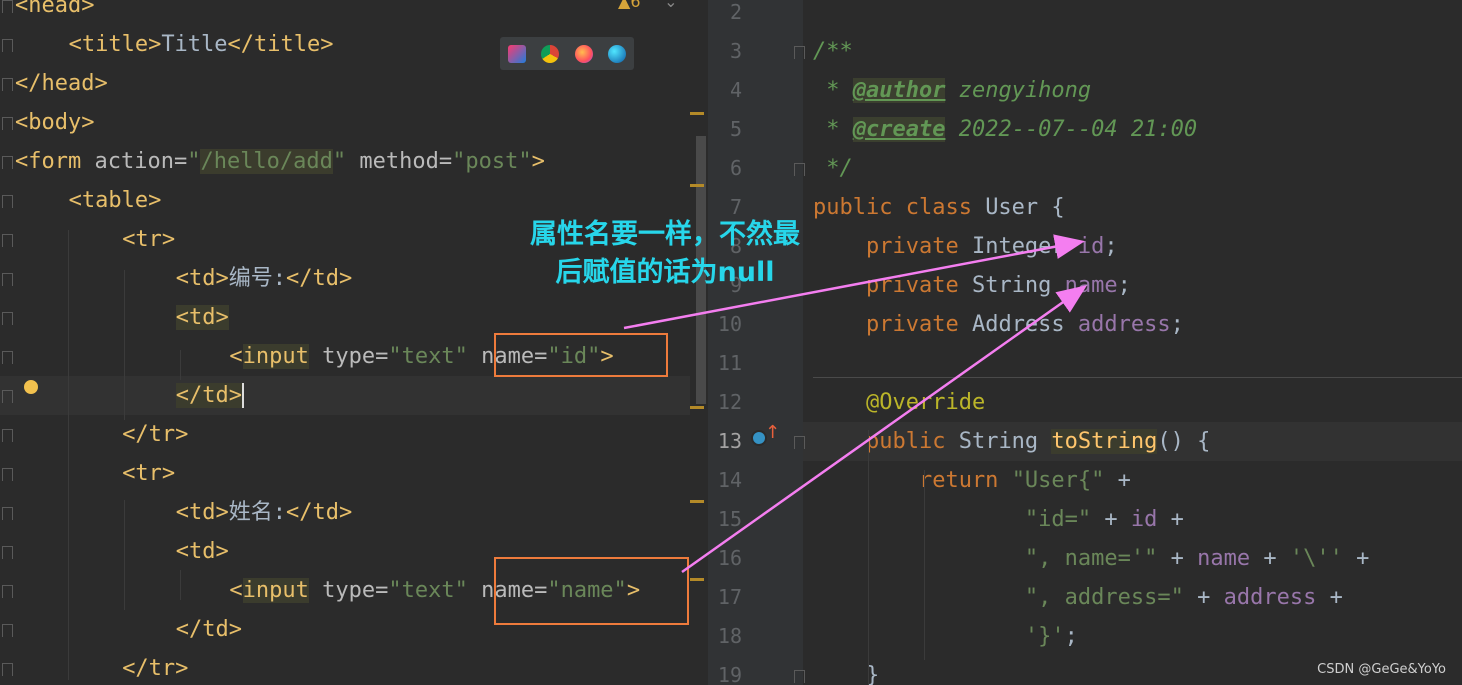 The image size is (1462, 685). What do you see at coordinates (1071, 636) in the screenshot?
I see `code-token: ;` at bounding box center [1071, 636].